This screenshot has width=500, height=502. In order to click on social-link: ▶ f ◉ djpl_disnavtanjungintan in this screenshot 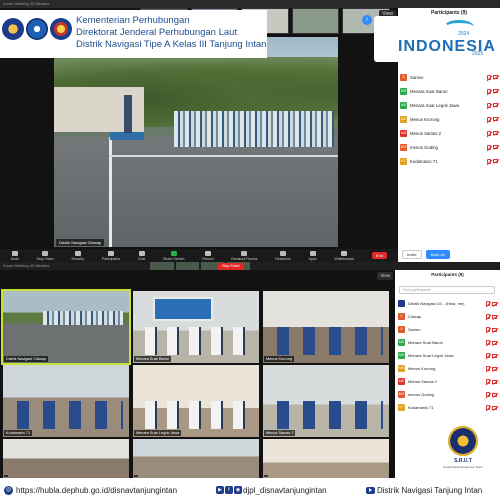, I will do `click(291, 490)`.